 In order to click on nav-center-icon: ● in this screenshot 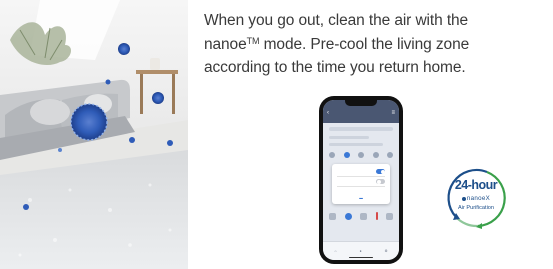, I will do `click(360, 251)`.